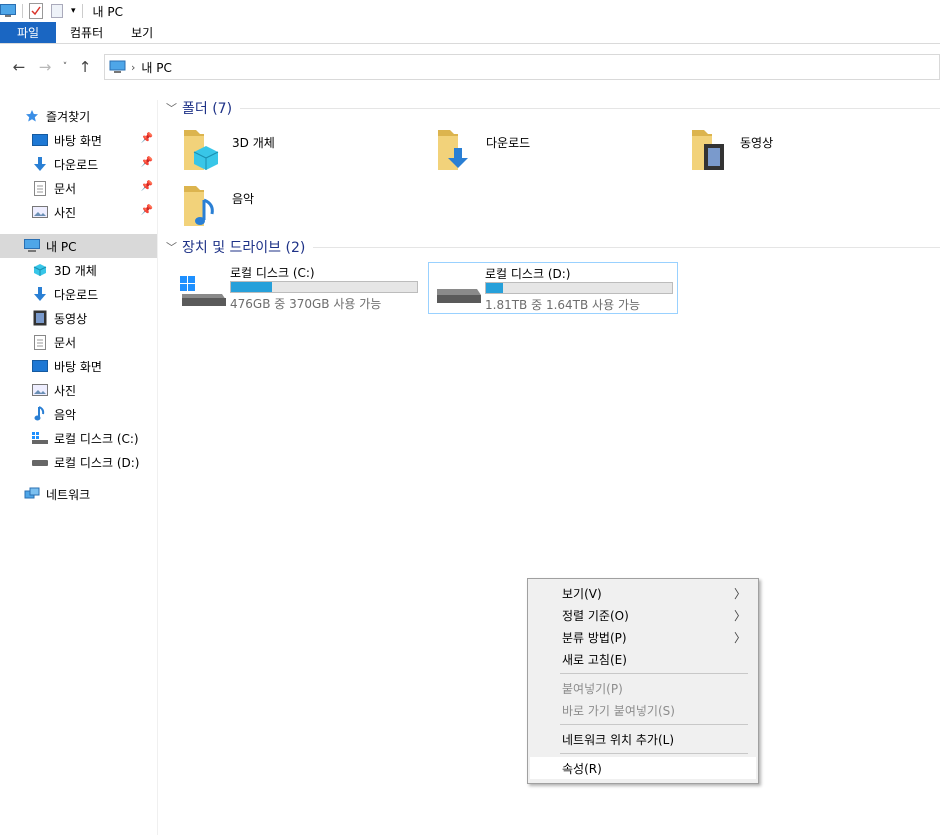 This screenshot has height=835, width=940. Describe the element at coordinates (522, 67) in the screenshot. I see `address-bar: › 내 PC` at that location.